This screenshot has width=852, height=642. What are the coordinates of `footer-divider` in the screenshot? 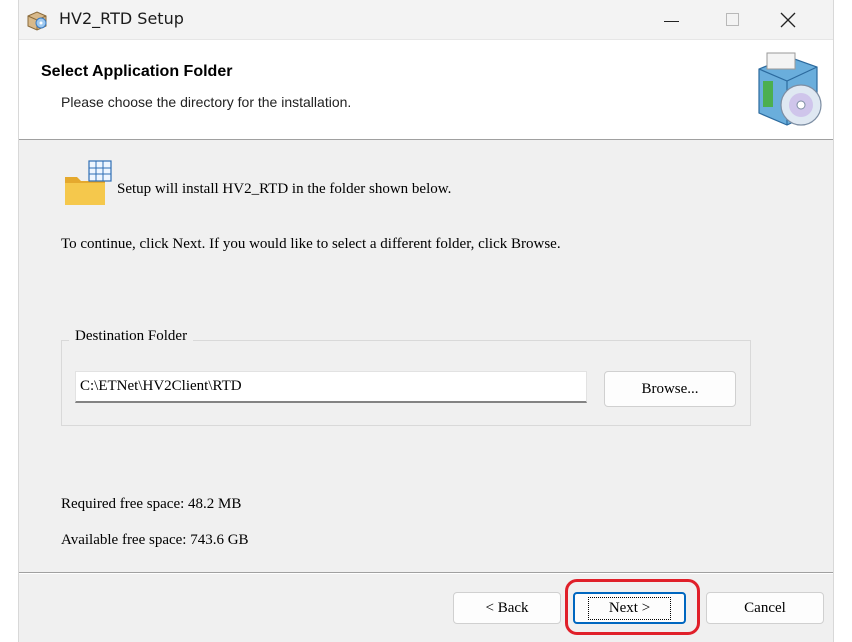 It's located at (426, 573).